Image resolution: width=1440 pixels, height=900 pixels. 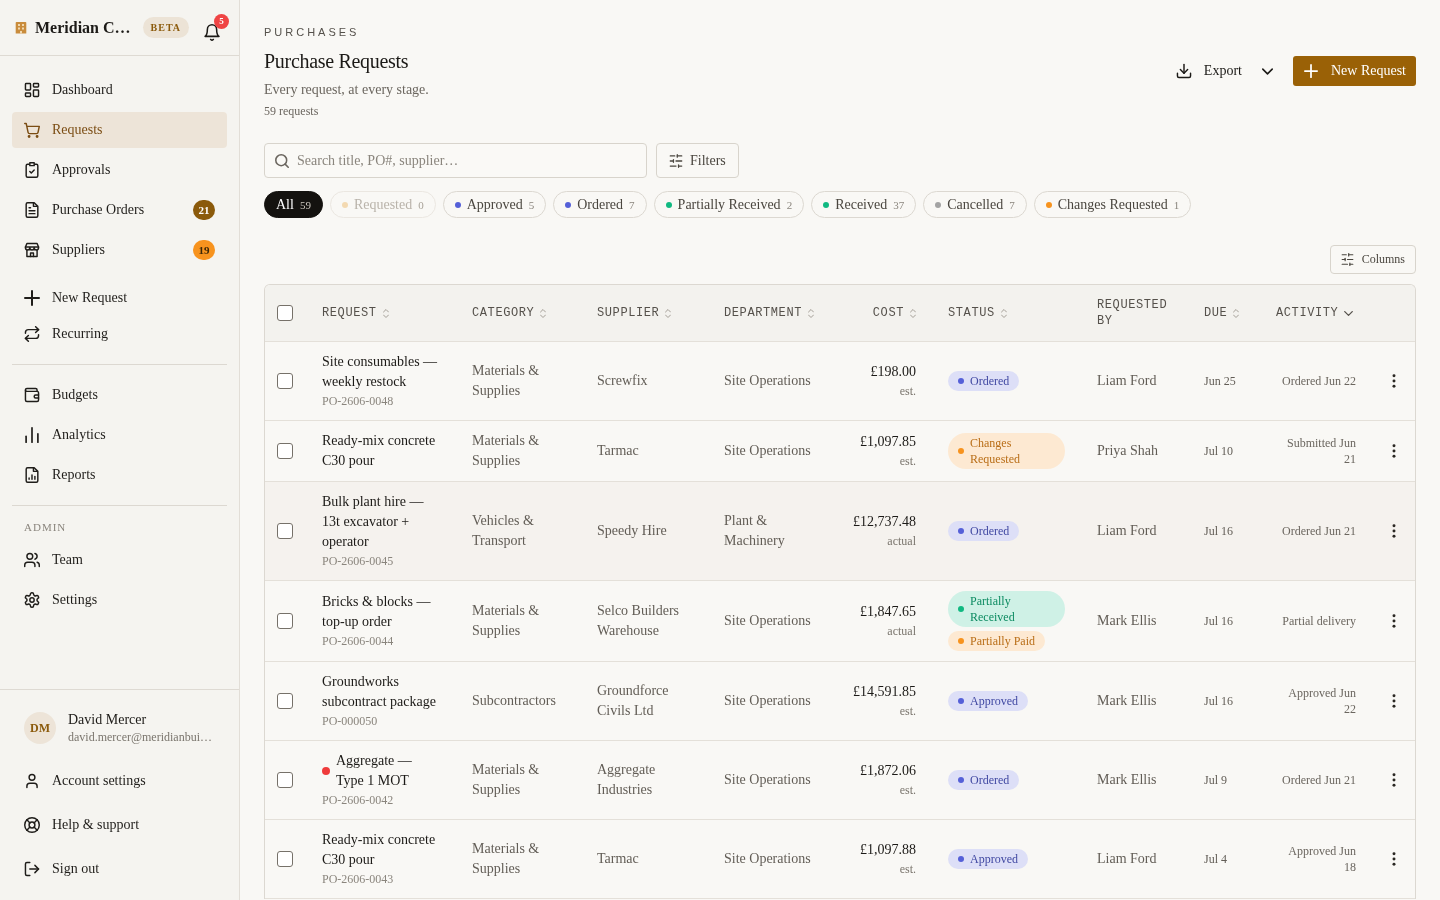 What do you see at coordinates (1318, 621) in the screenshot?
I see `activity-text: Partial delivery` at bounding box center [1318, 621].